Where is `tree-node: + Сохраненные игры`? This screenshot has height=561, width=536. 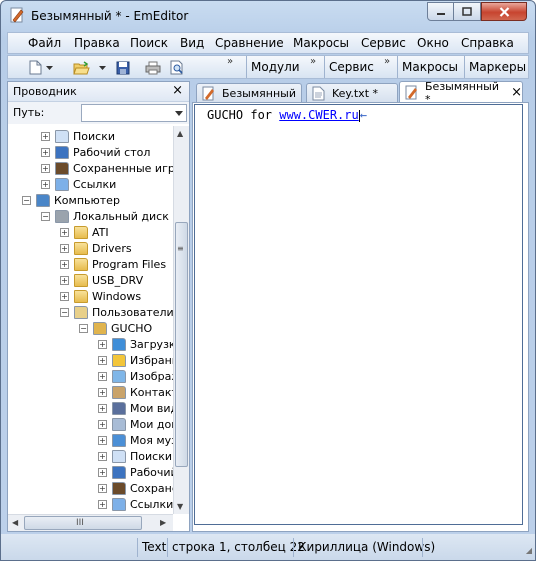 tree-node: + Сохраненные игры is located at coordinates (107, 168).